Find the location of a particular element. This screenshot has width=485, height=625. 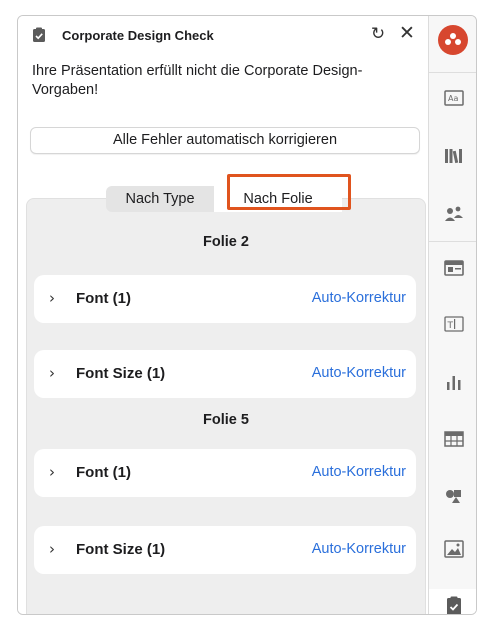

pane-header: Corporate Design Check ↻ ✕ is located at coordinates (227, 35).